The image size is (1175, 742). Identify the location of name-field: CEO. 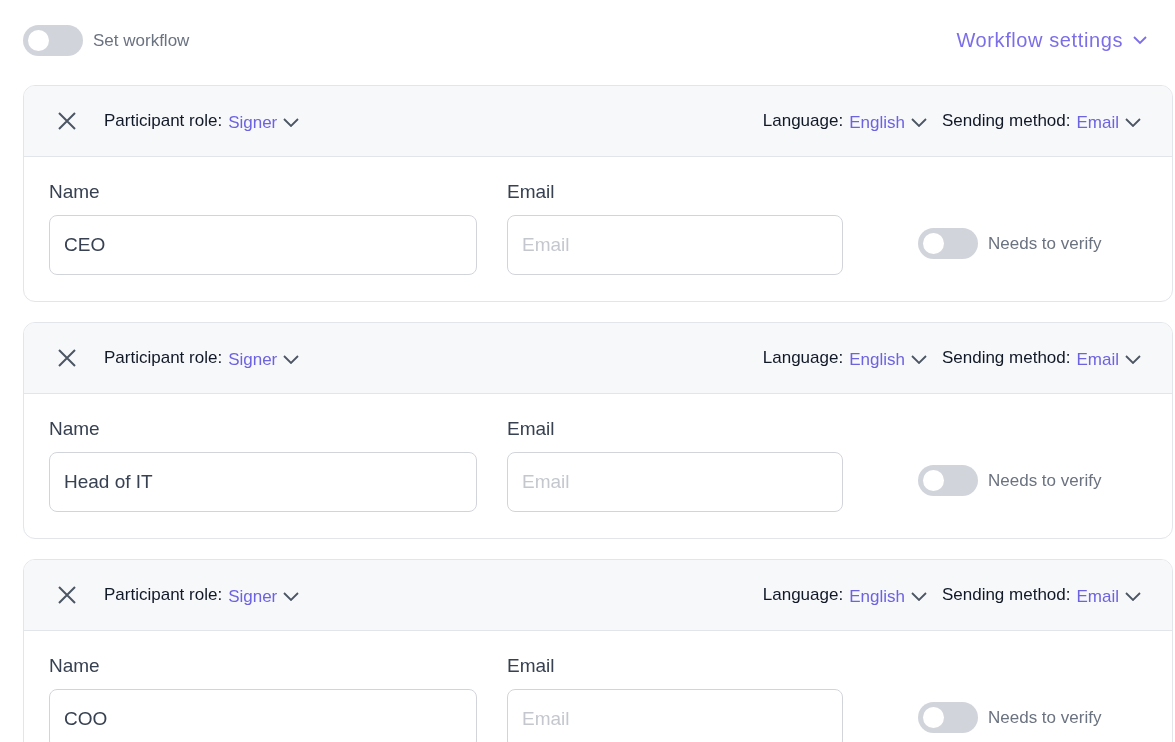
(263, 245).